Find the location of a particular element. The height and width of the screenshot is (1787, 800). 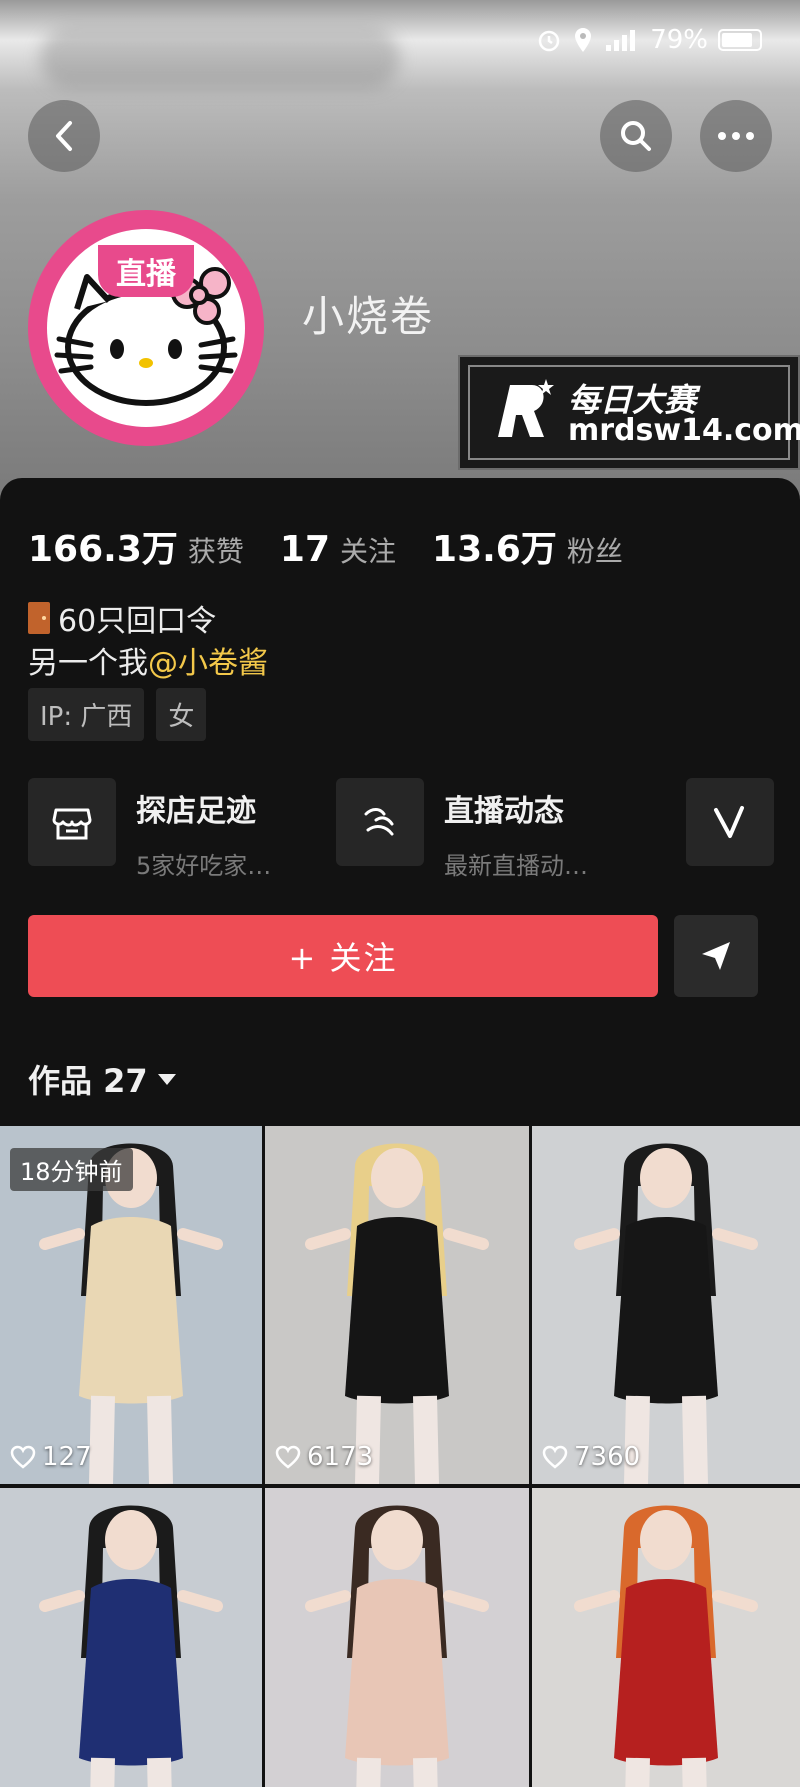

following-label: 关注 is located at coordinates (368, 550).